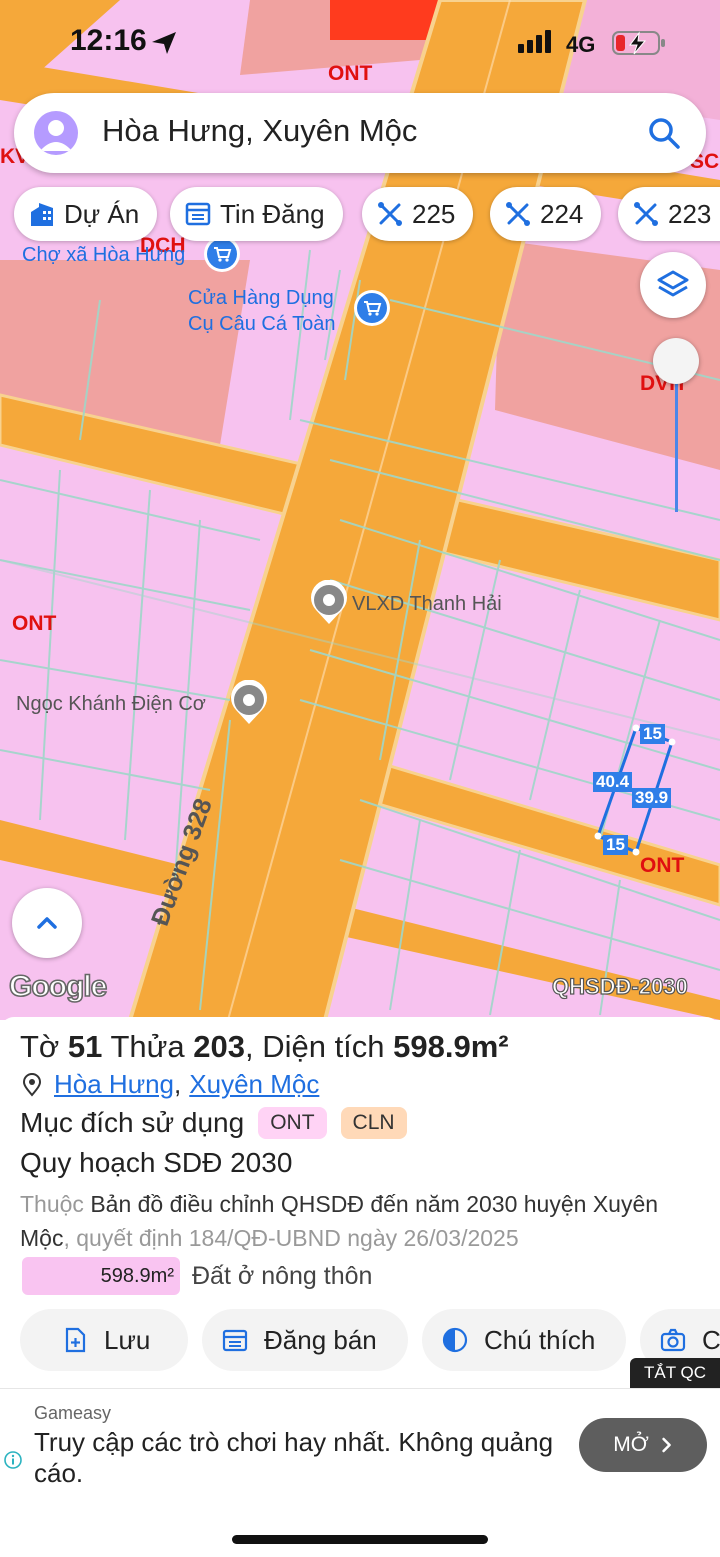  I want to click on post-for-sale-button: Đăng bán, so click(305, 1340).